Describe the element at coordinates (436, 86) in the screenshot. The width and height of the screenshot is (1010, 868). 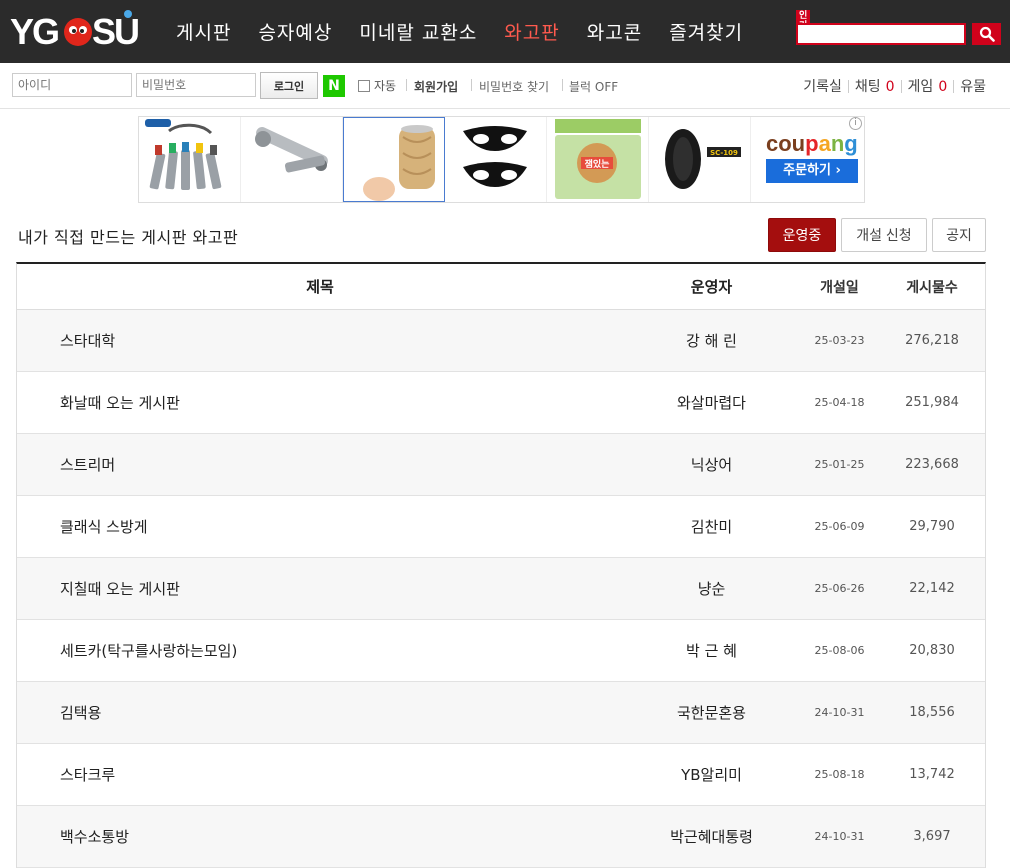
I see `signup-link: 회원가입` at that location.